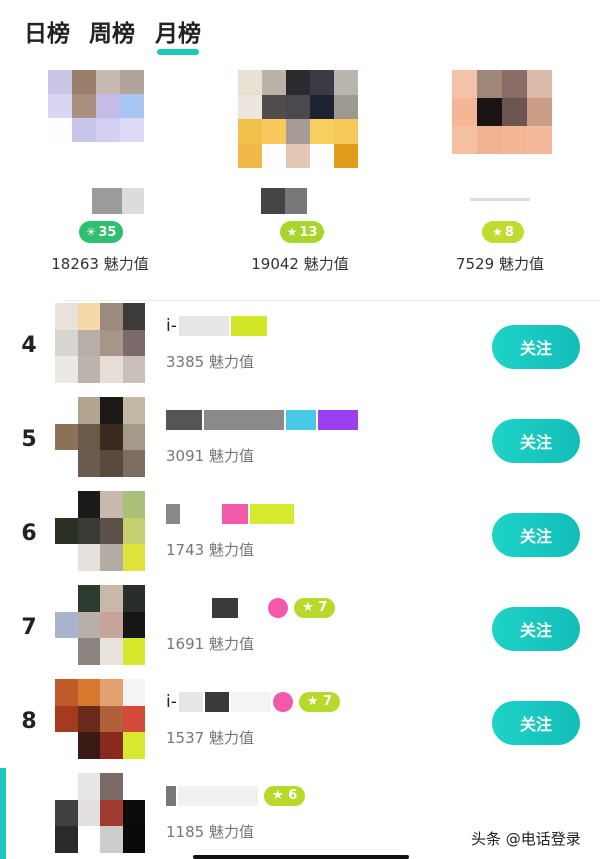  Describe the element at coordinates (29, 627) in the screenshot. I see `rank-number: 7` at that location.